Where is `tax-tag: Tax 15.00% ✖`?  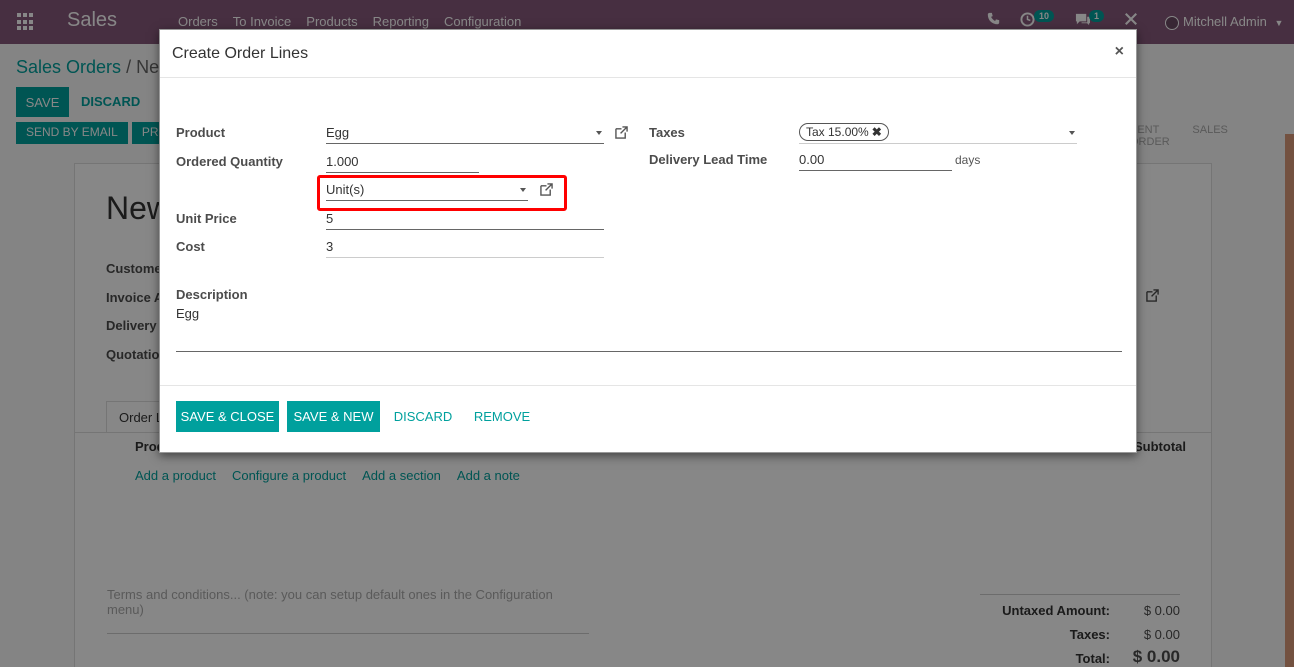
tax-tag: Tax 15.00% ✖ is located at coordinates (844, 132).